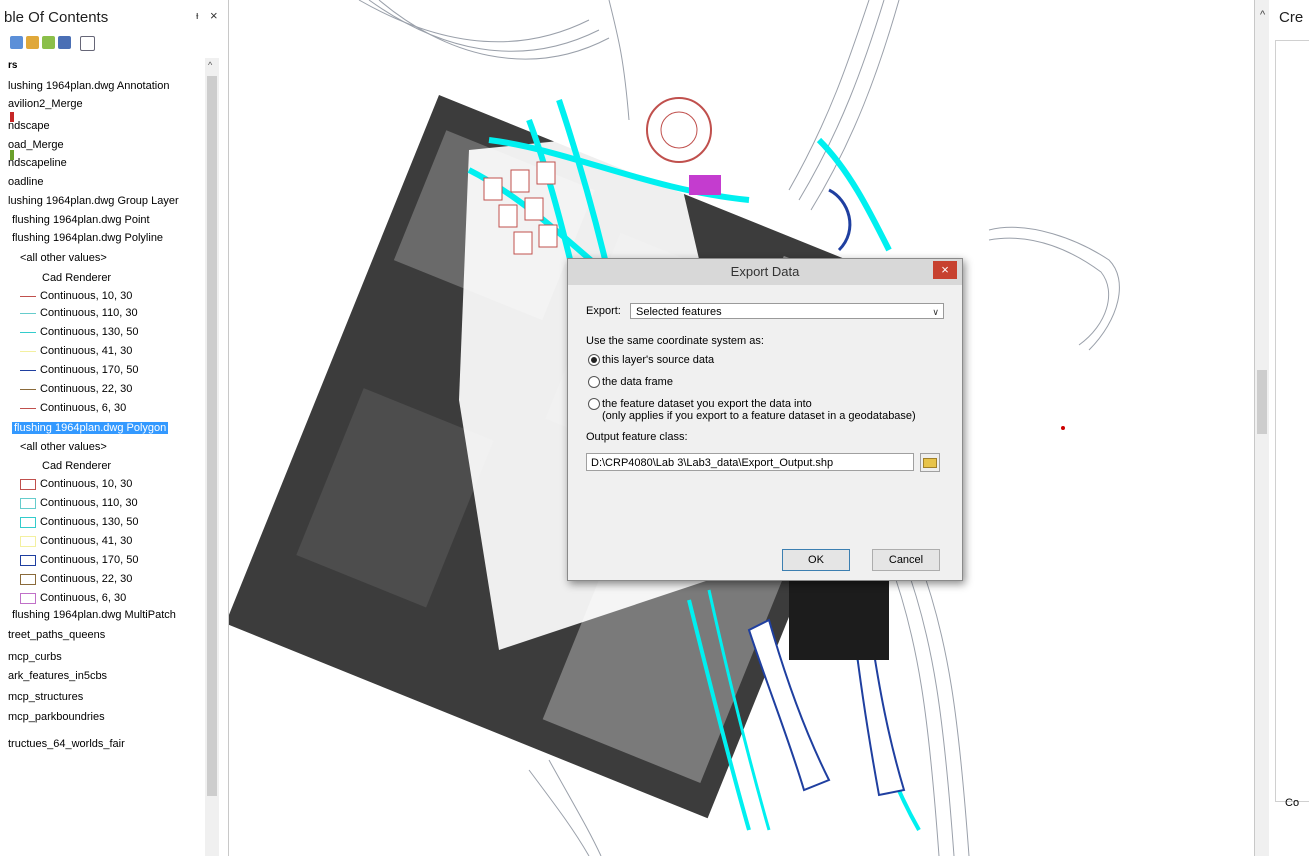 The height and width of the screenshot is (856, 1309). I want to click on radio-source-data, so click(594, 360).